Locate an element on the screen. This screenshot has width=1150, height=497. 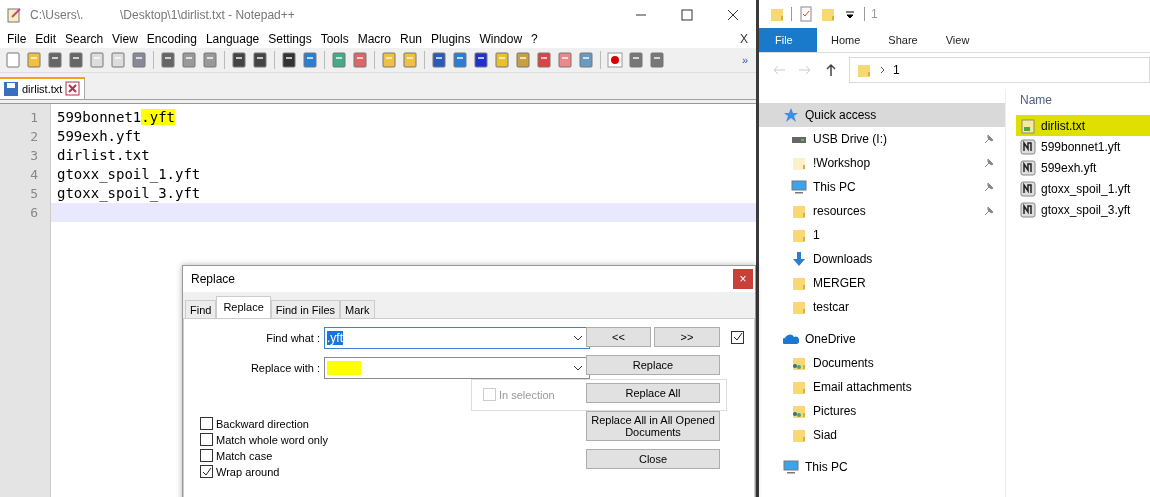
line-number: 5 is located at coordinates (34, 194).